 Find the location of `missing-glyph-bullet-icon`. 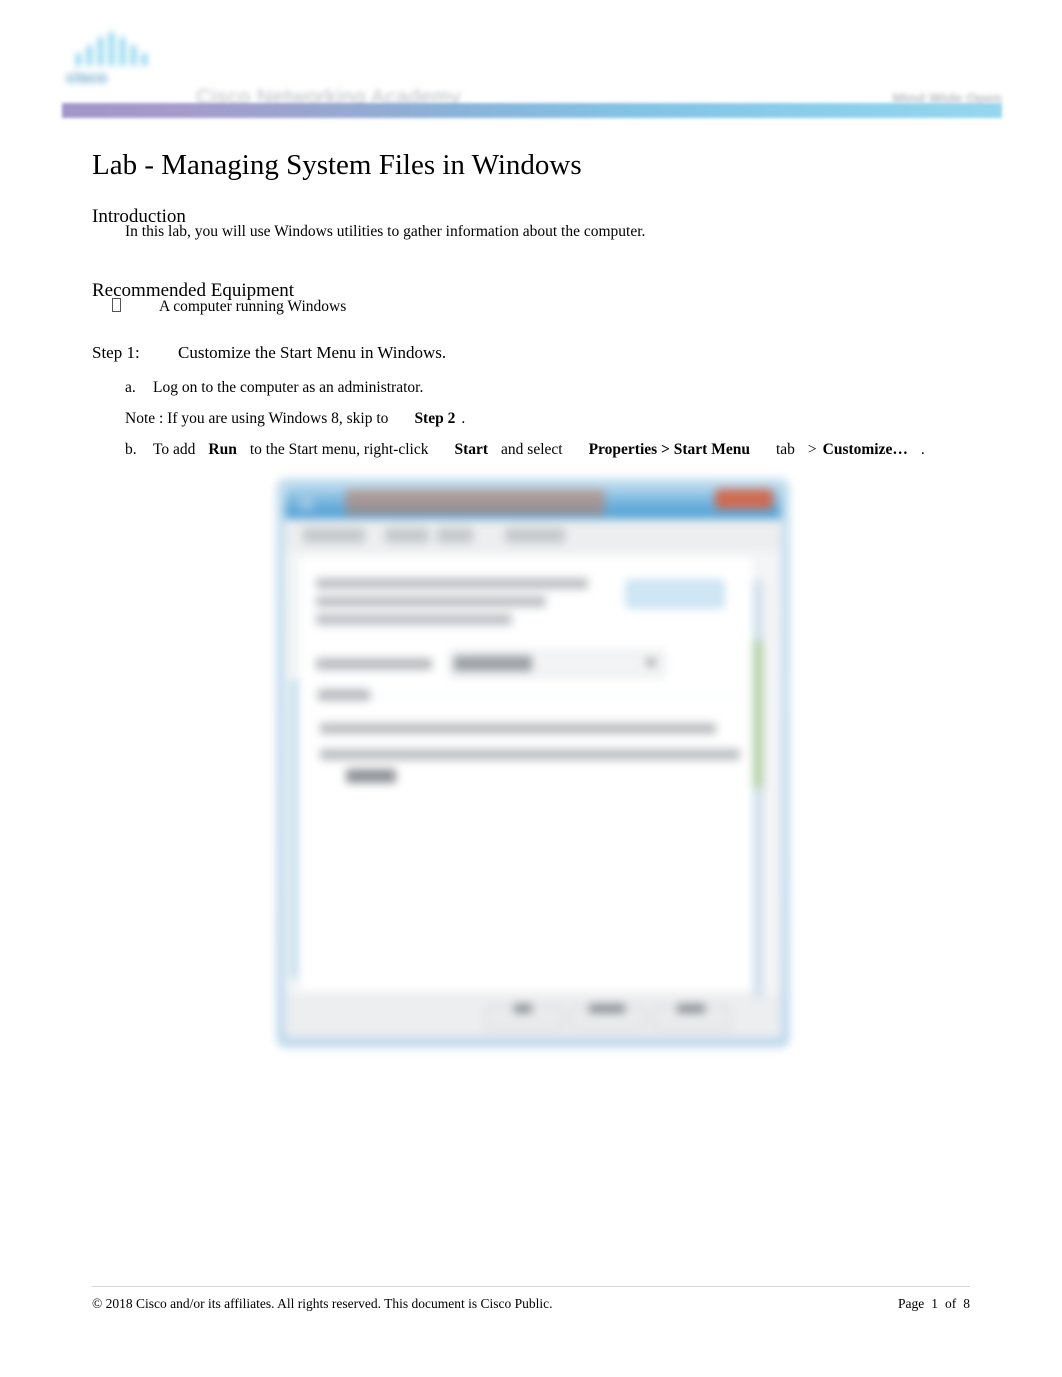

missing-glyph-bullet-icon is located at coordinates (116, 305).